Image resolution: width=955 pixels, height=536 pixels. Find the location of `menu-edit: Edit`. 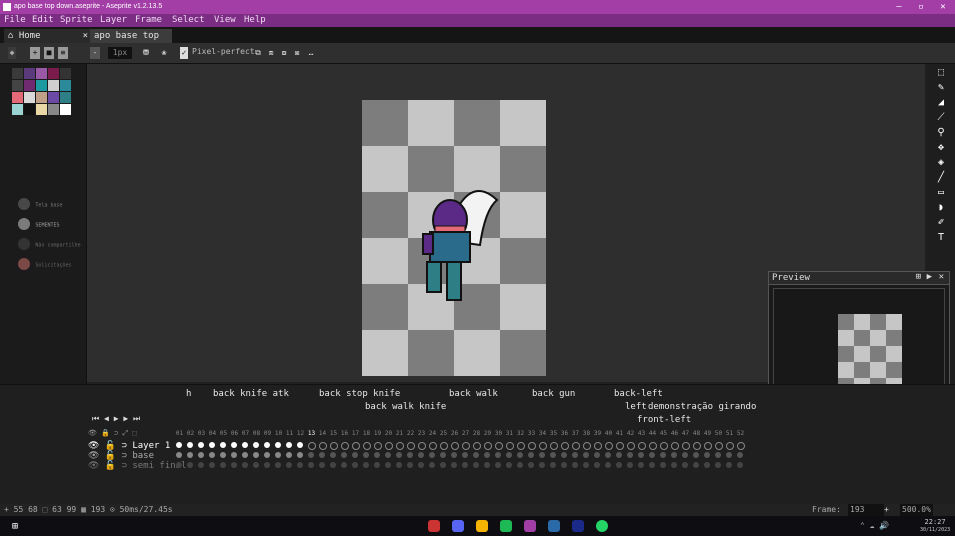

menu-edit: Edit is located at coordinates (43, 20).